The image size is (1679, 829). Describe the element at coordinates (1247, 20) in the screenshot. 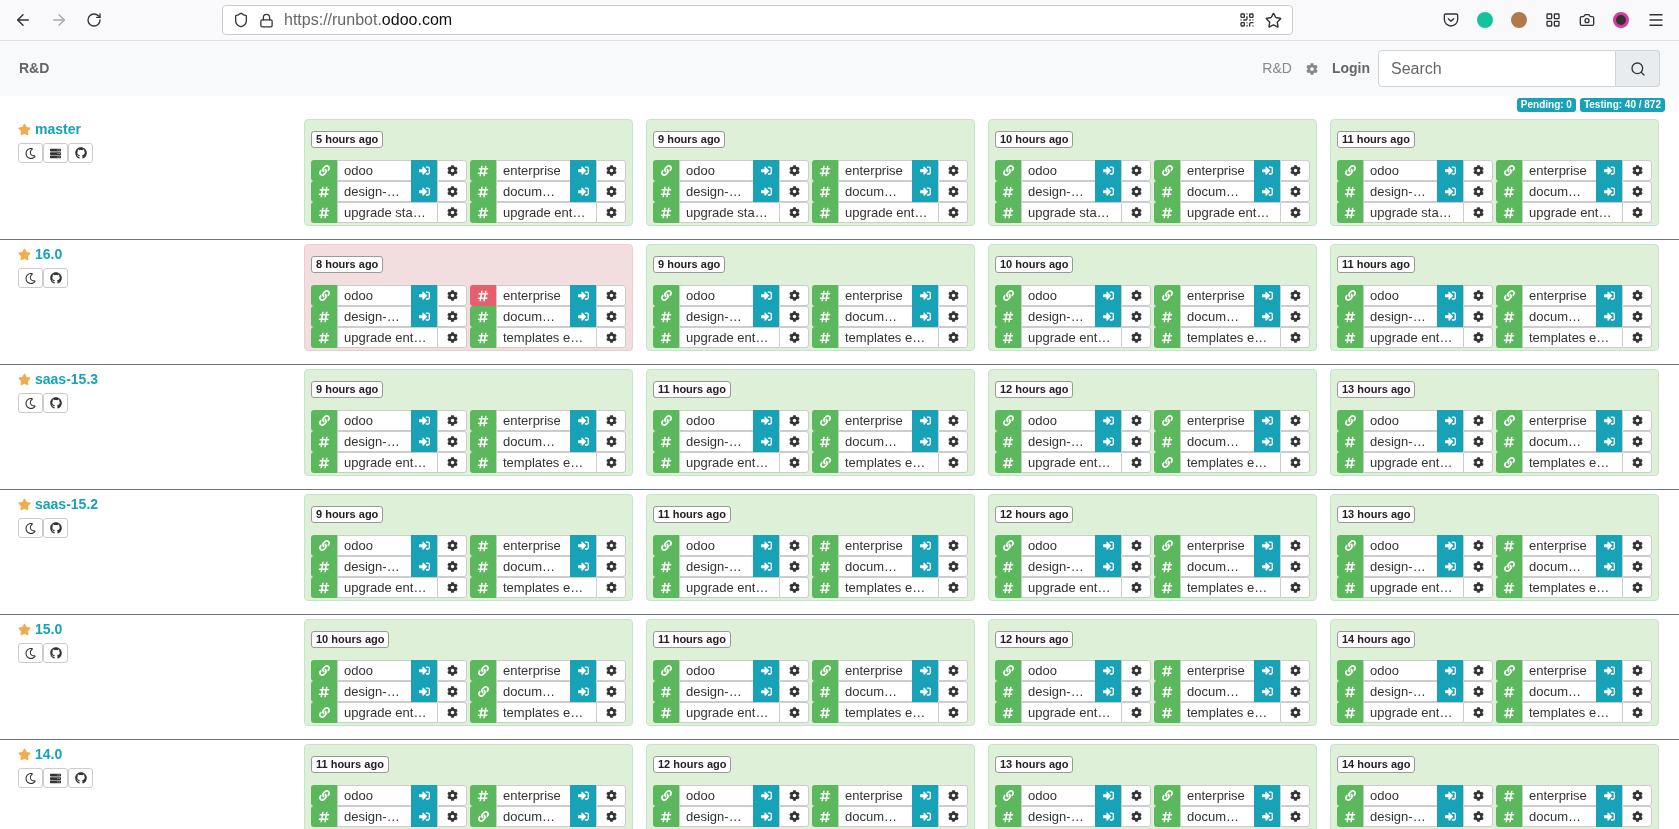

I see `qr-code-icon` at that location.